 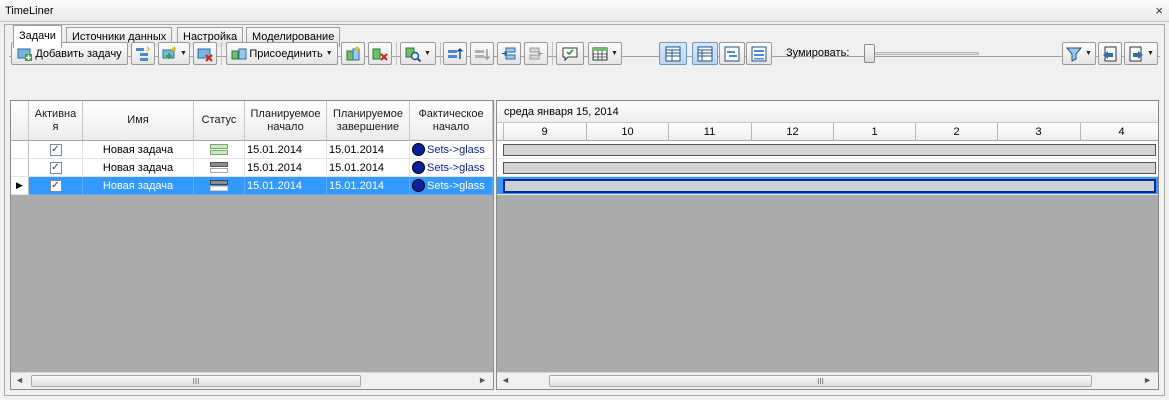 I want to click on column-header-status: Статус, so click(x=219, y=121).